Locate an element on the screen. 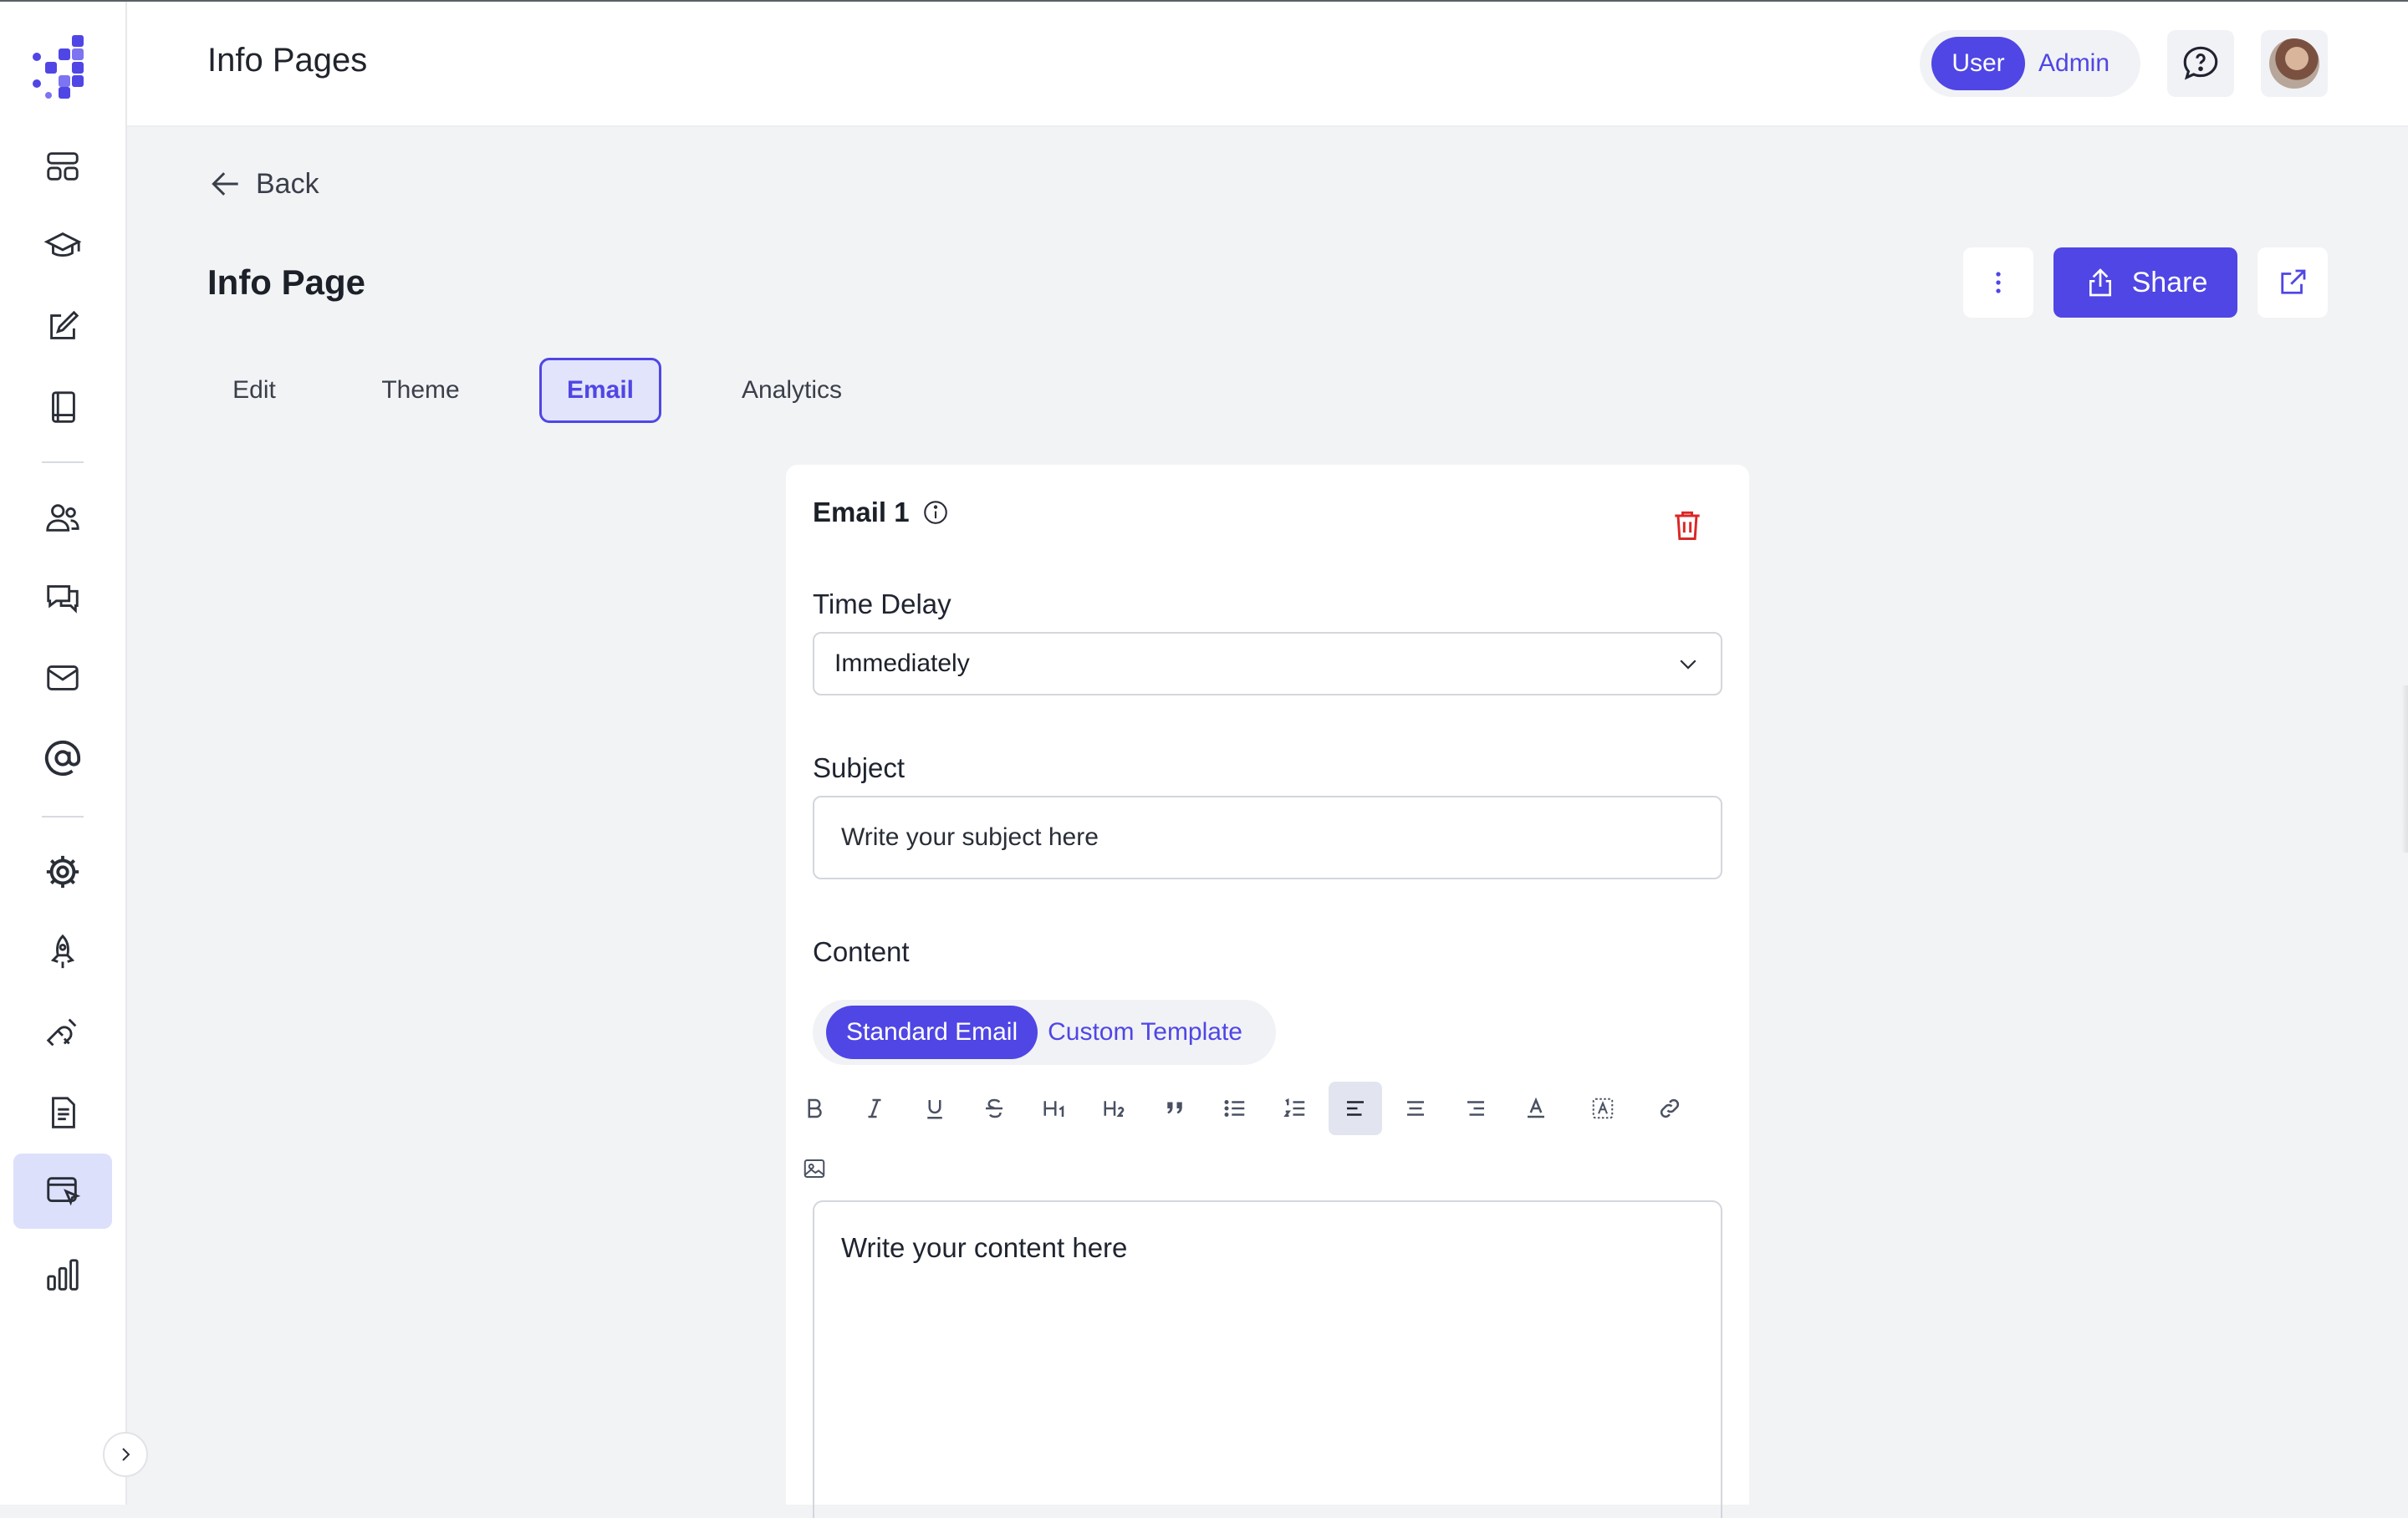  chevron-down-icon is located at coordinates (1688, 665).